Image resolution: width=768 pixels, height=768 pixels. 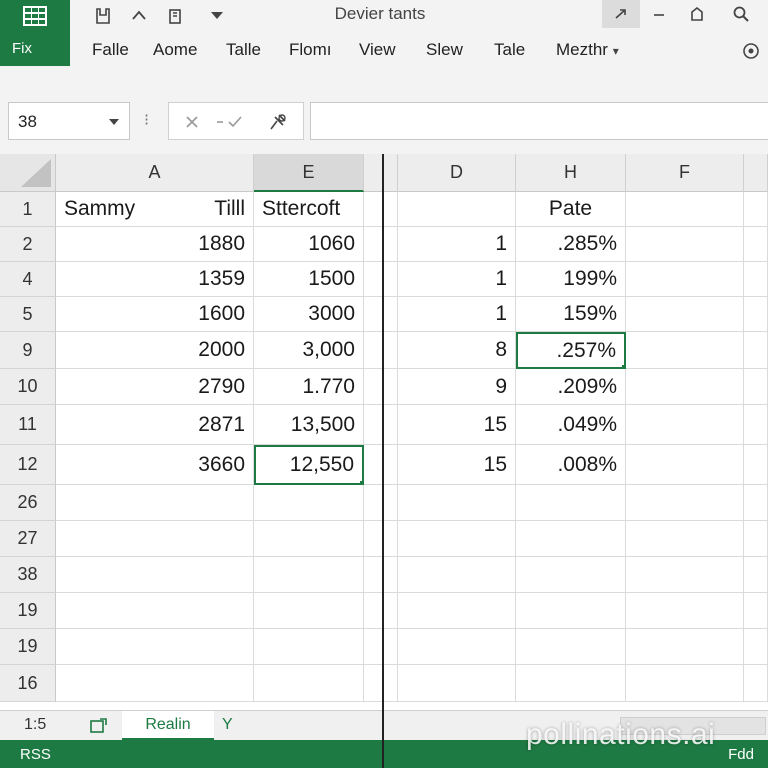 What do you see at coordinates (571, 425) in the screenshot?
I see `cell-h: .049%` at bounding box center [571, 425].